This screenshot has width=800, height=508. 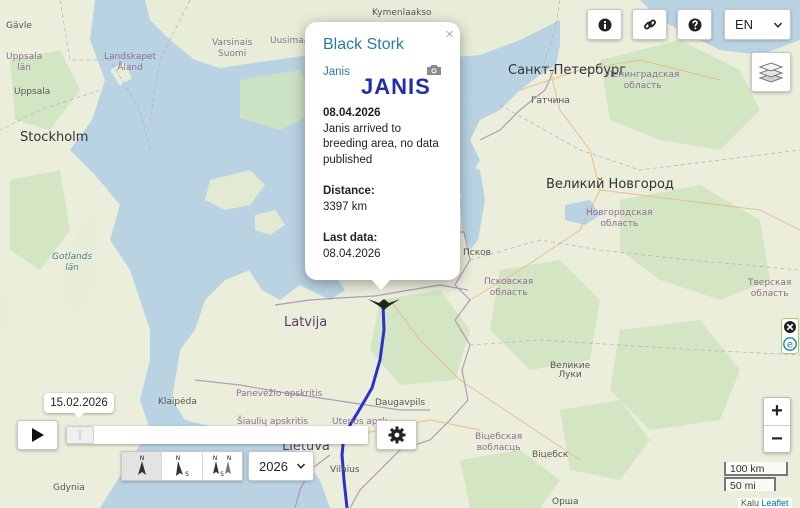 I want to click on scale-km: 100 km, so click(x=756, y=469).